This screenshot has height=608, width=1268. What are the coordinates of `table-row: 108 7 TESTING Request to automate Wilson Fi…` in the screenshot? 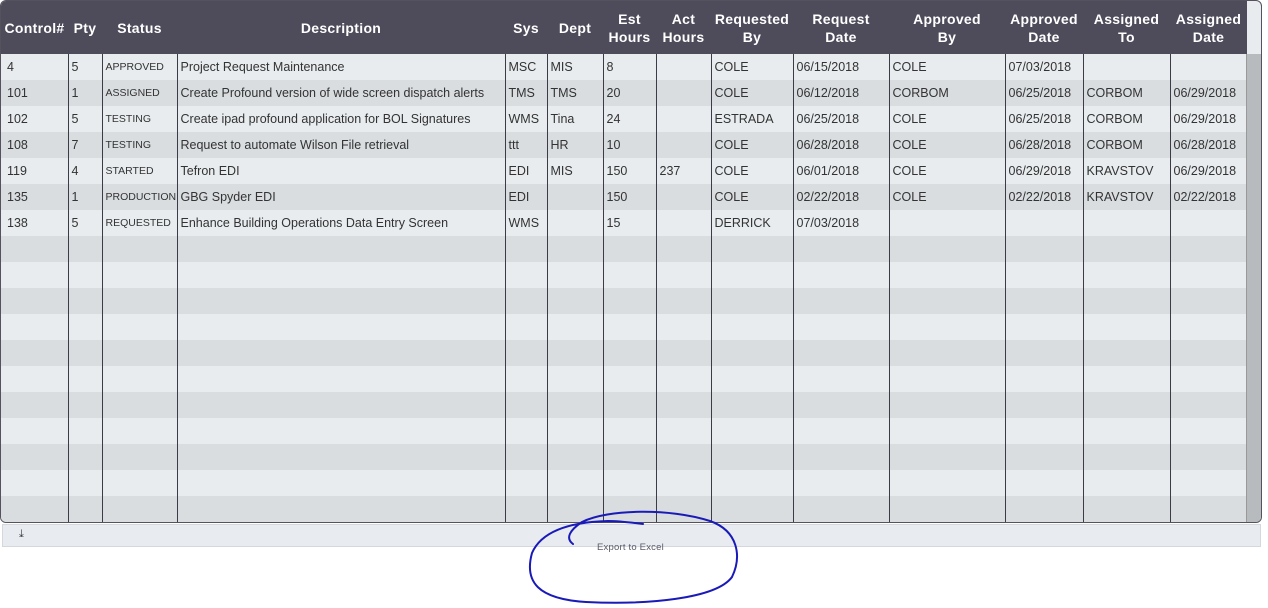 It's located at (624, 145).